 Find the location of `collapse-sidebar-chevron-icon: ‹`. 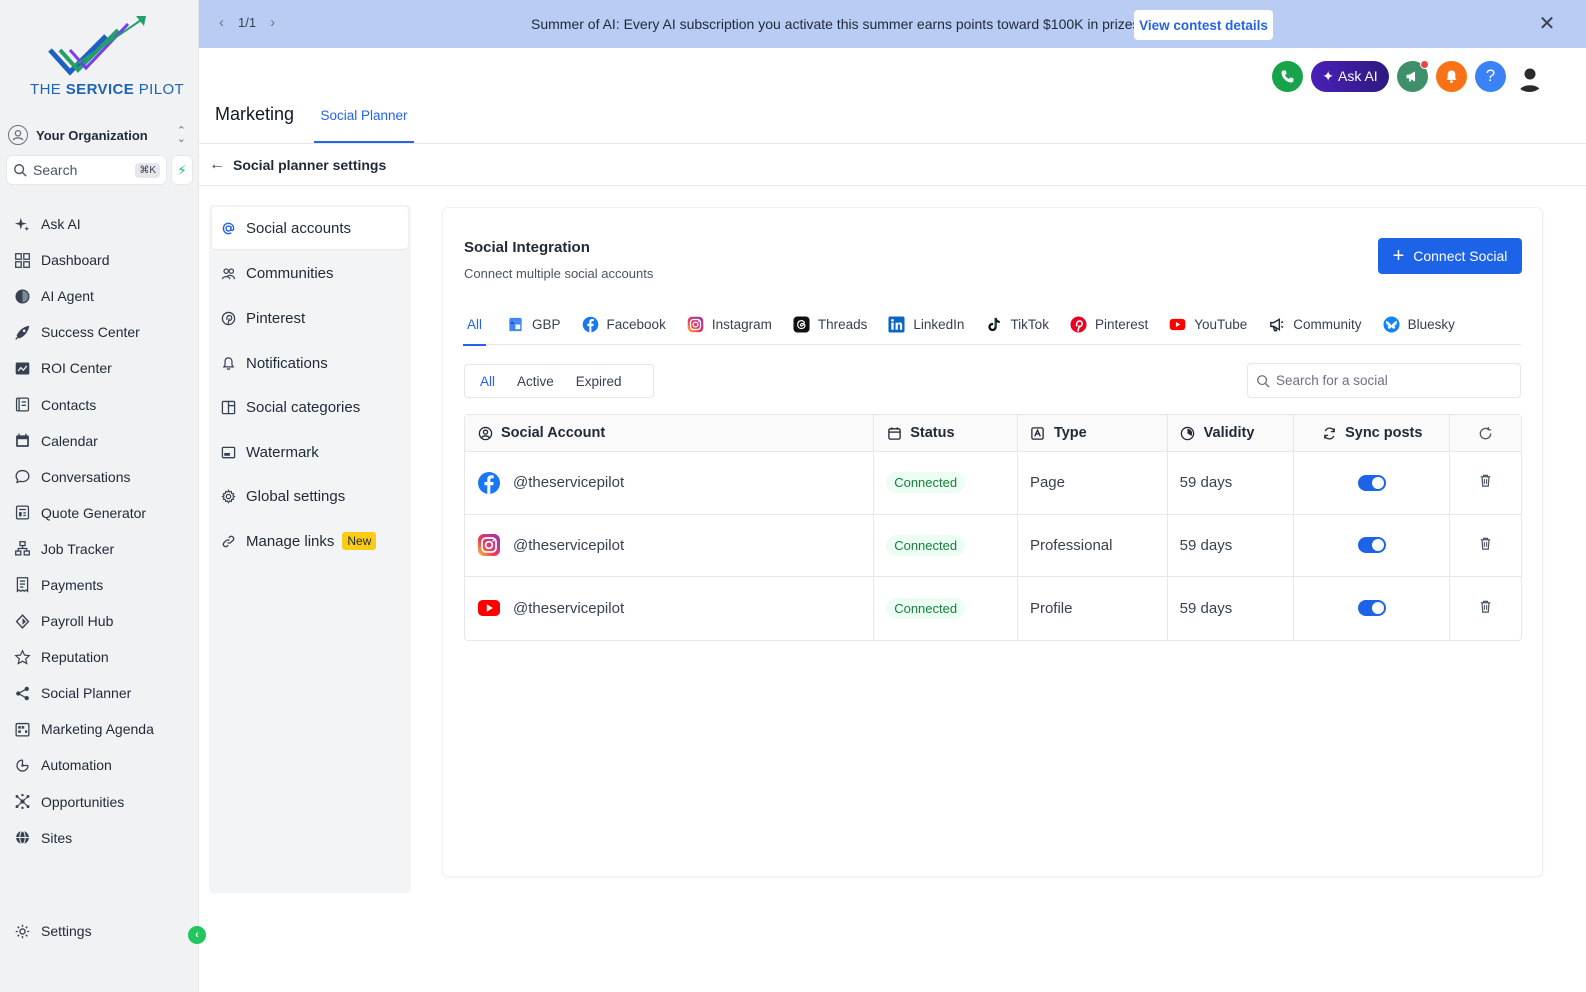

collapse-sidebar-chevron-icon: ‹ is located at coordinates (197, 935).